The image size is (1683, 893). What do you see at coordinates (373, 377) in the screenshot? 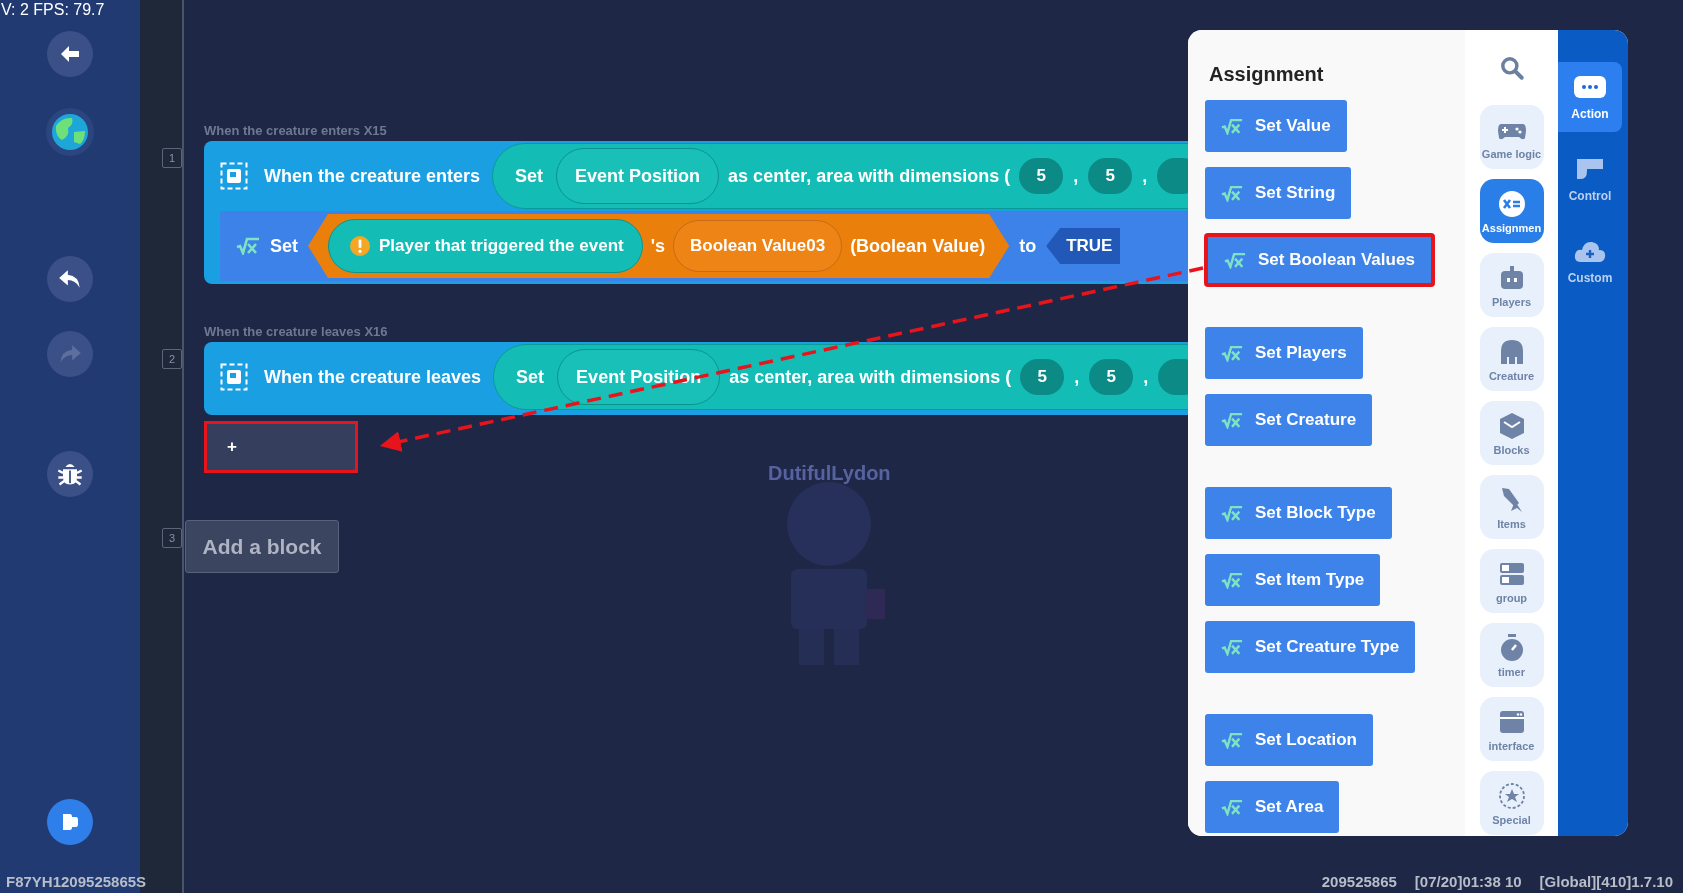
I see `event-title: When the creature leaves` at bounding box center [373, 377].